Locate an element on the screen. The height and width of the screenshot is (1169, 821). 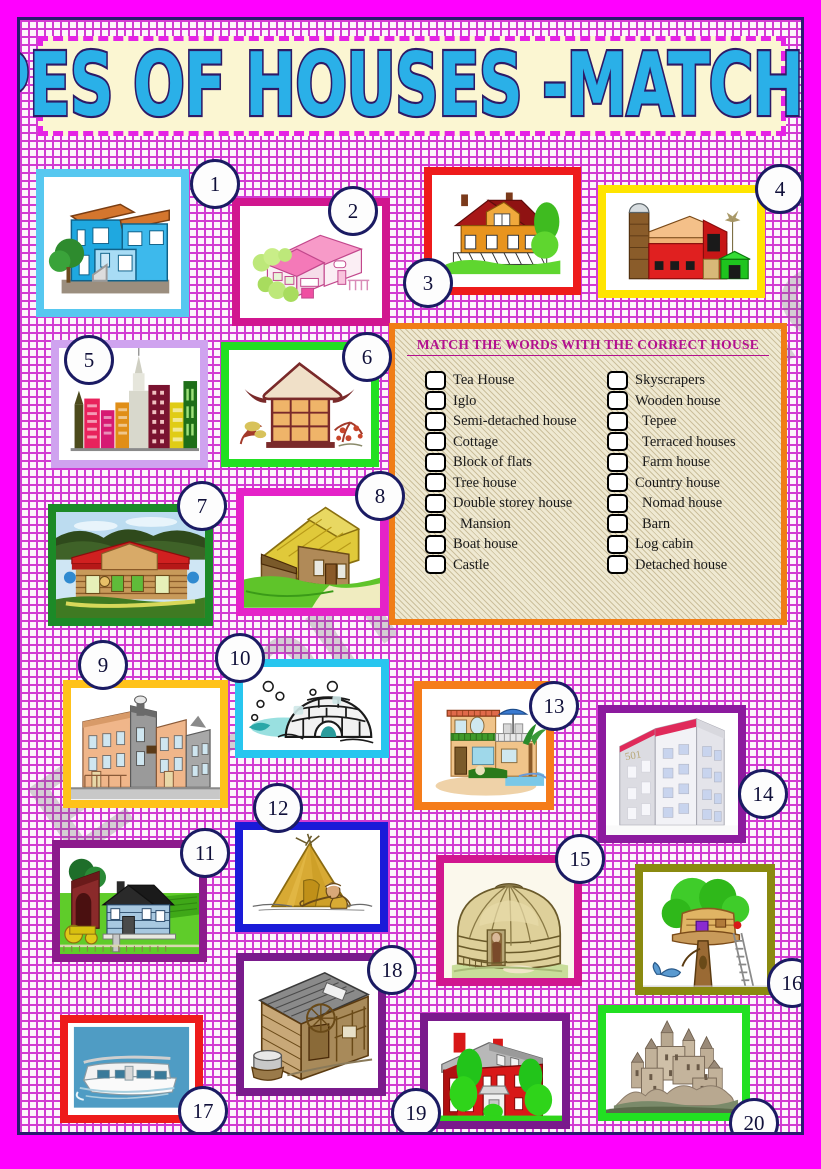
number-badge-20: 20 is located at coordinates (754, 1115).